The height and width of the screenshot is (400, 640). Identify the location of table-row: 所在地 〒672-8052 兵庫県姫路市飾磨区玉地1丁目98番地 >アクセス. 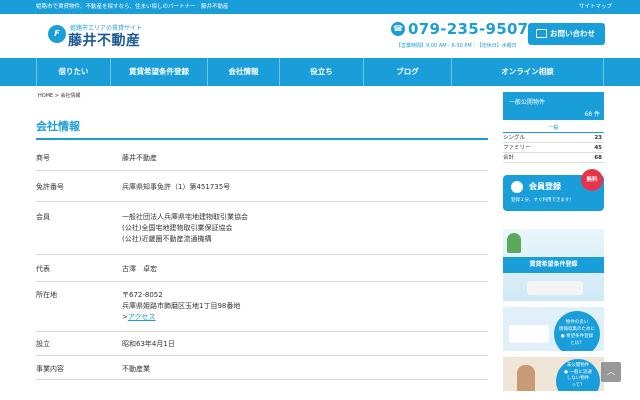
(262, 306).